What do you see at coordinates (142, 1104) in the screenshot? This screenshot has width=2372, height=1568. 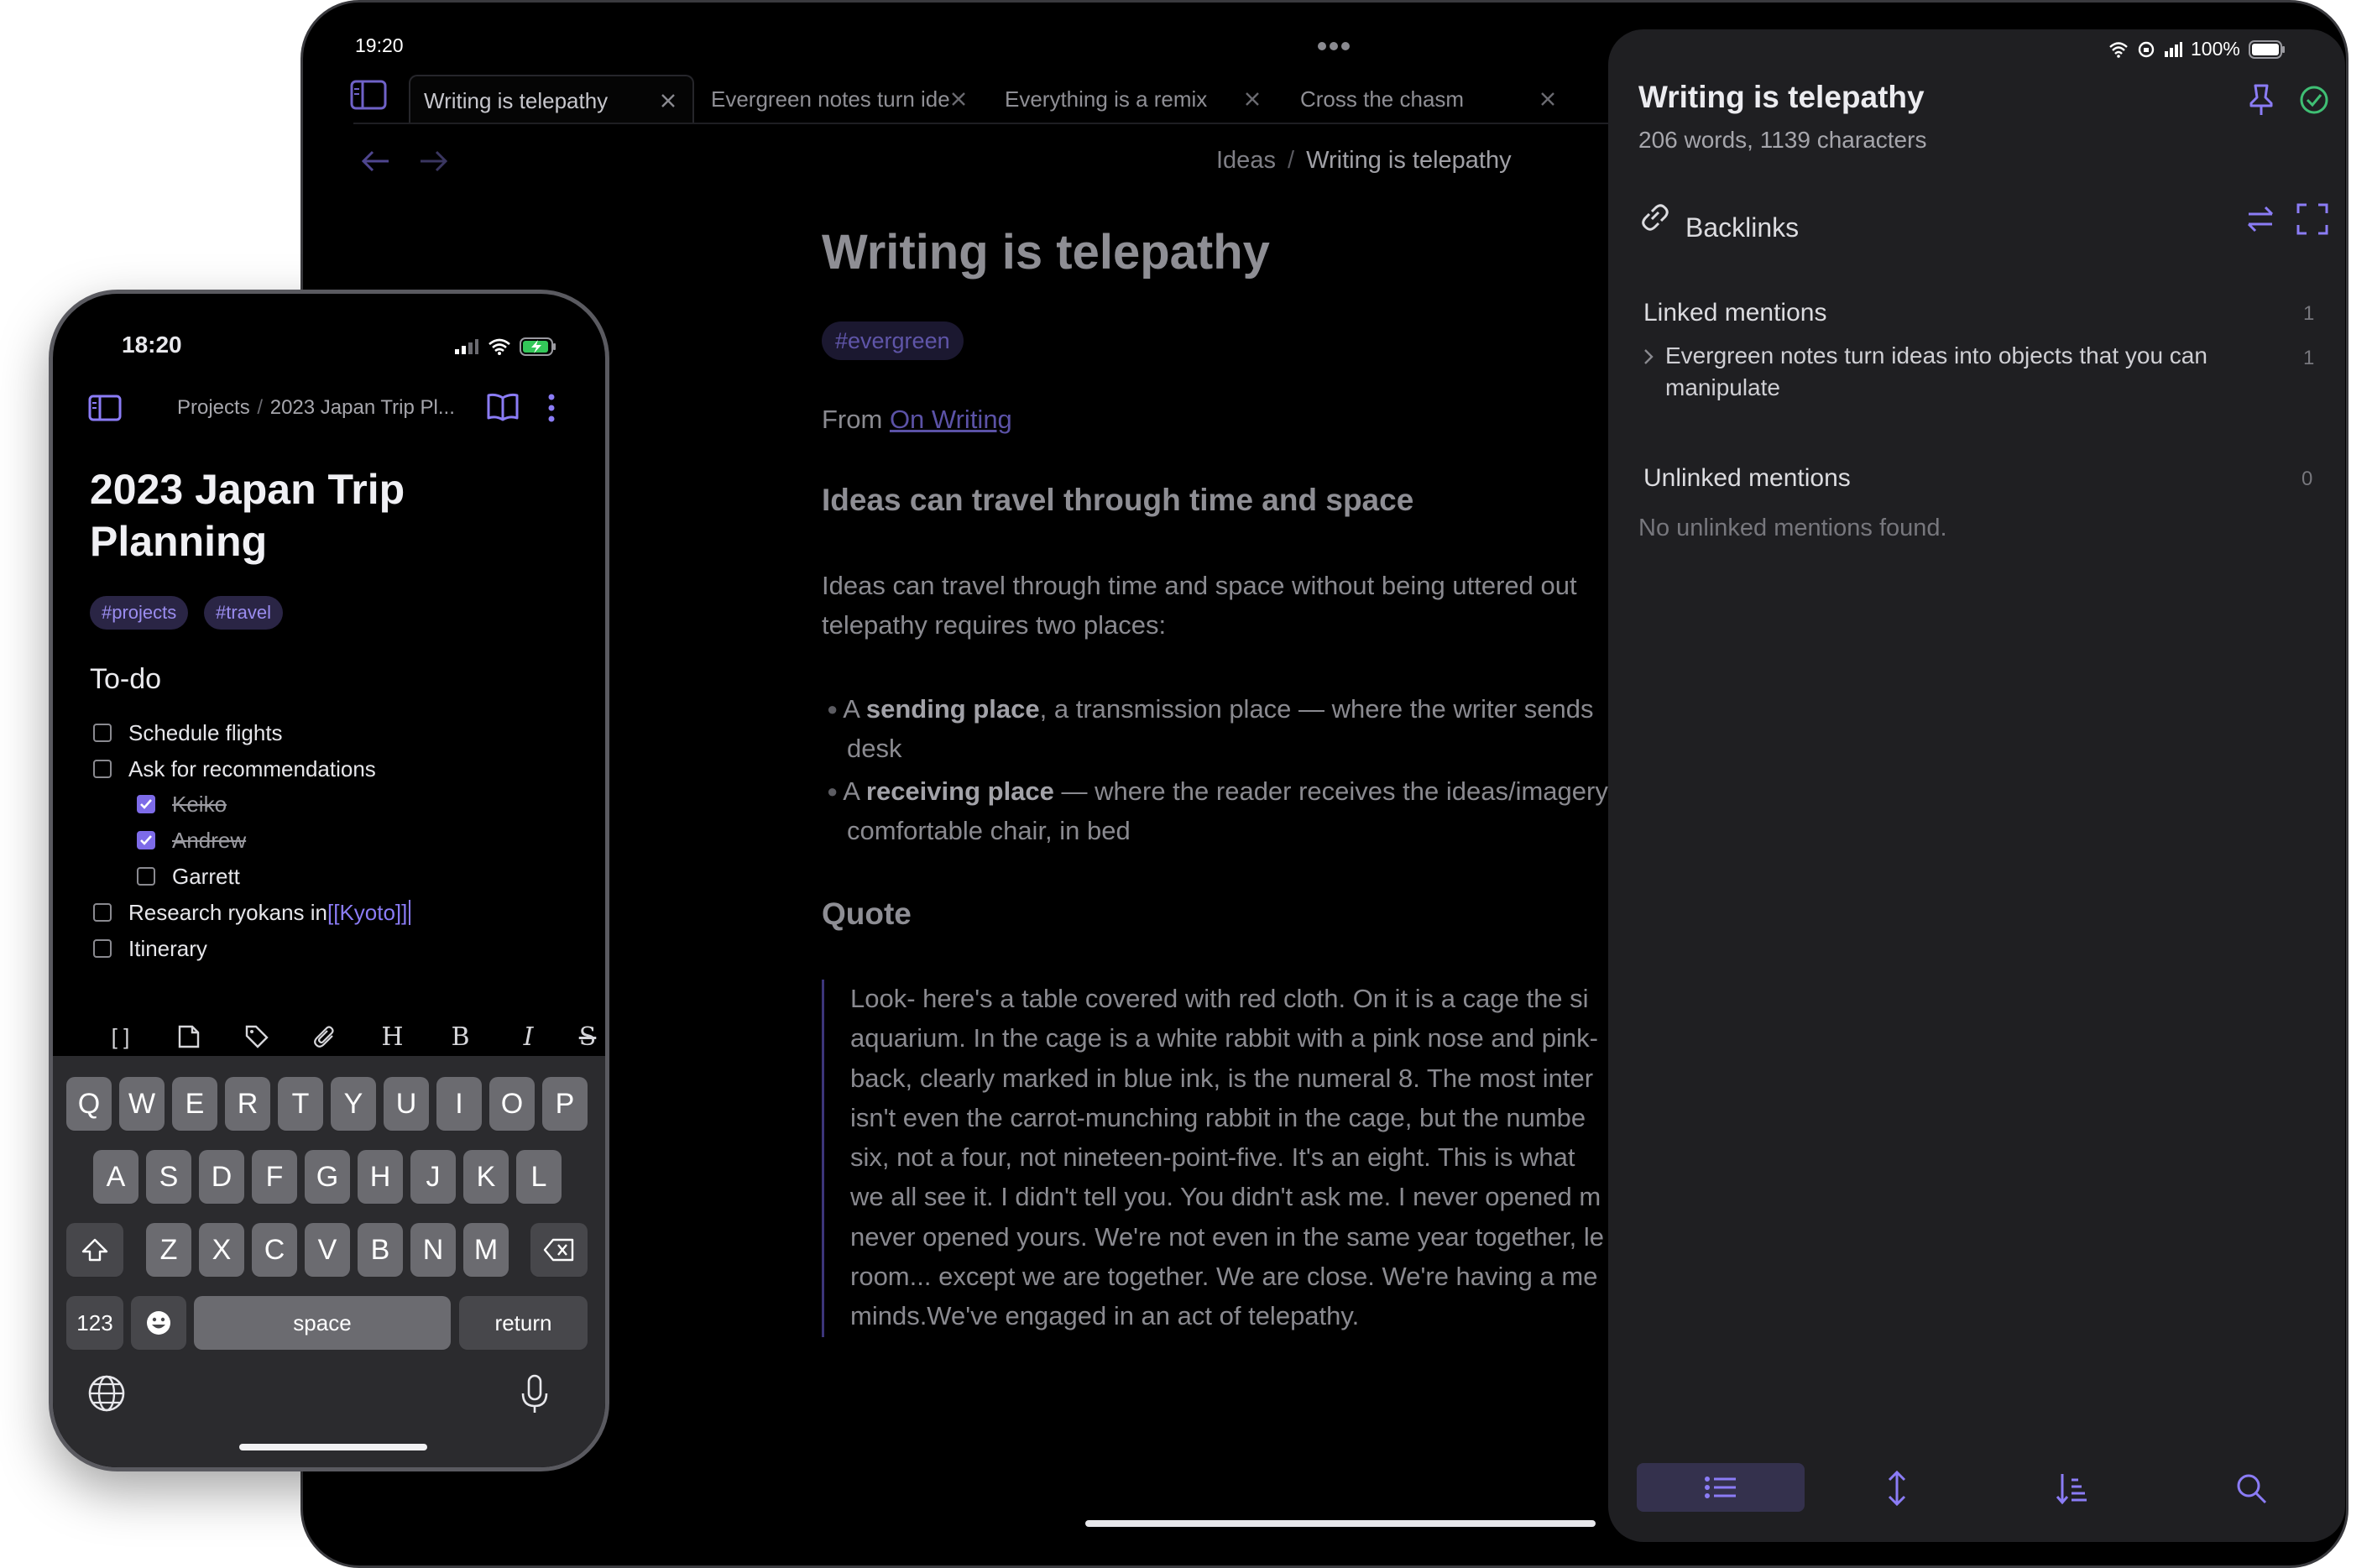 I see `key-w: W` at bounding box center [142, 1104].